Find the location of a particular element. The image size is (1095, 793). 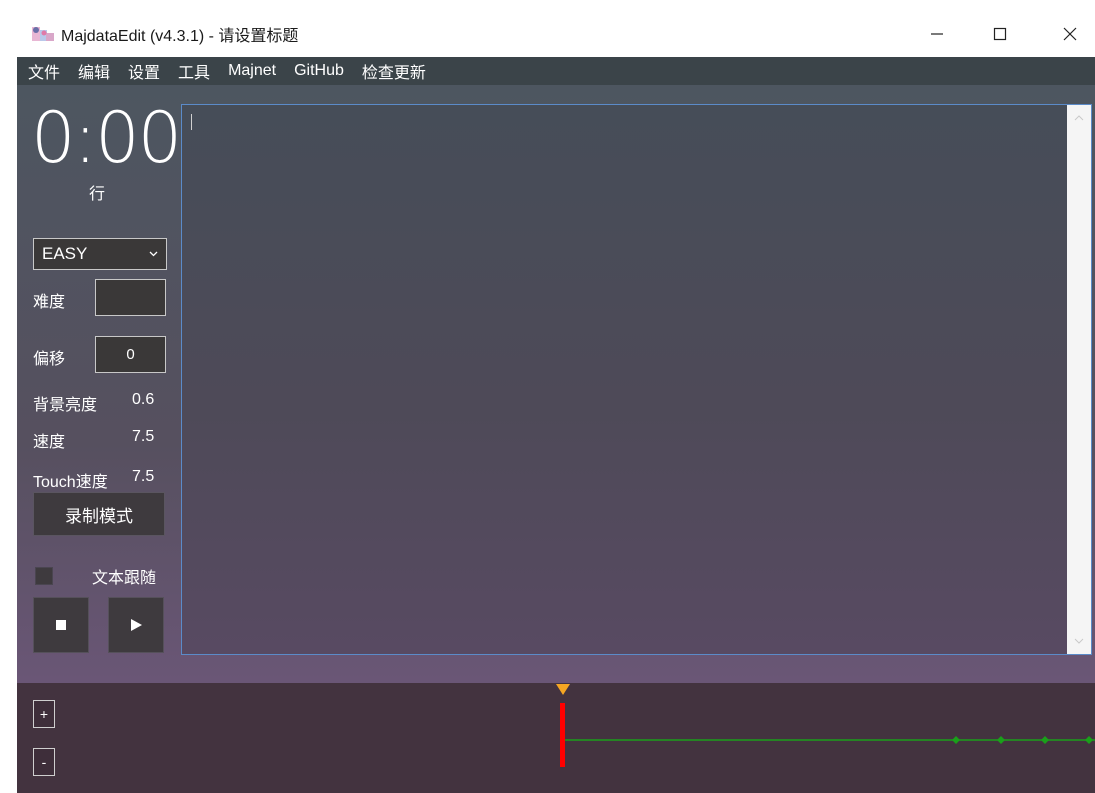

play-button is located at coordinates (136, 625).